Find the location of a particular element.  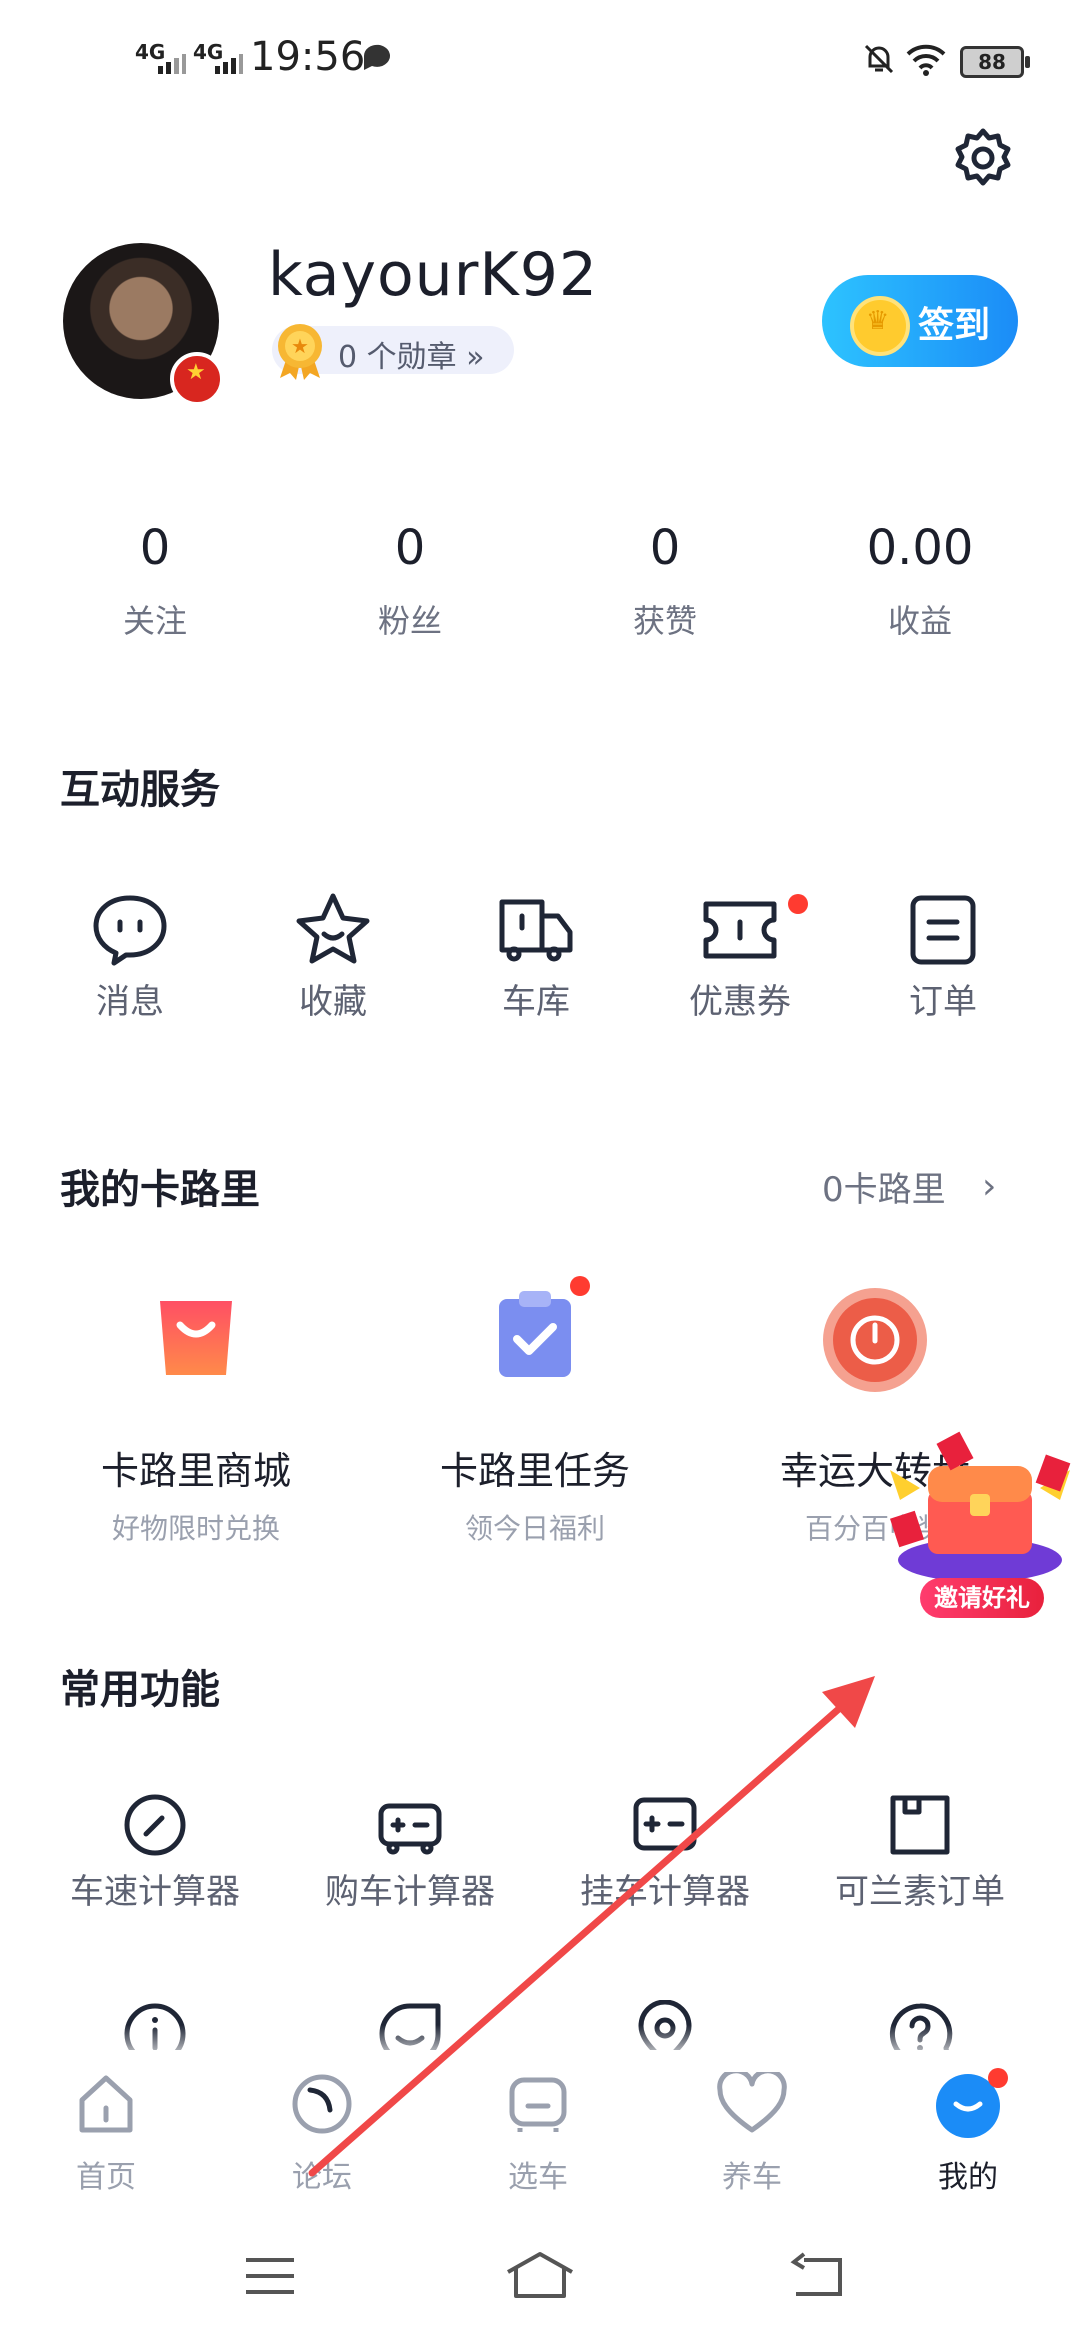

trailer-calculator-icon is located at coordinates (665, 1824).